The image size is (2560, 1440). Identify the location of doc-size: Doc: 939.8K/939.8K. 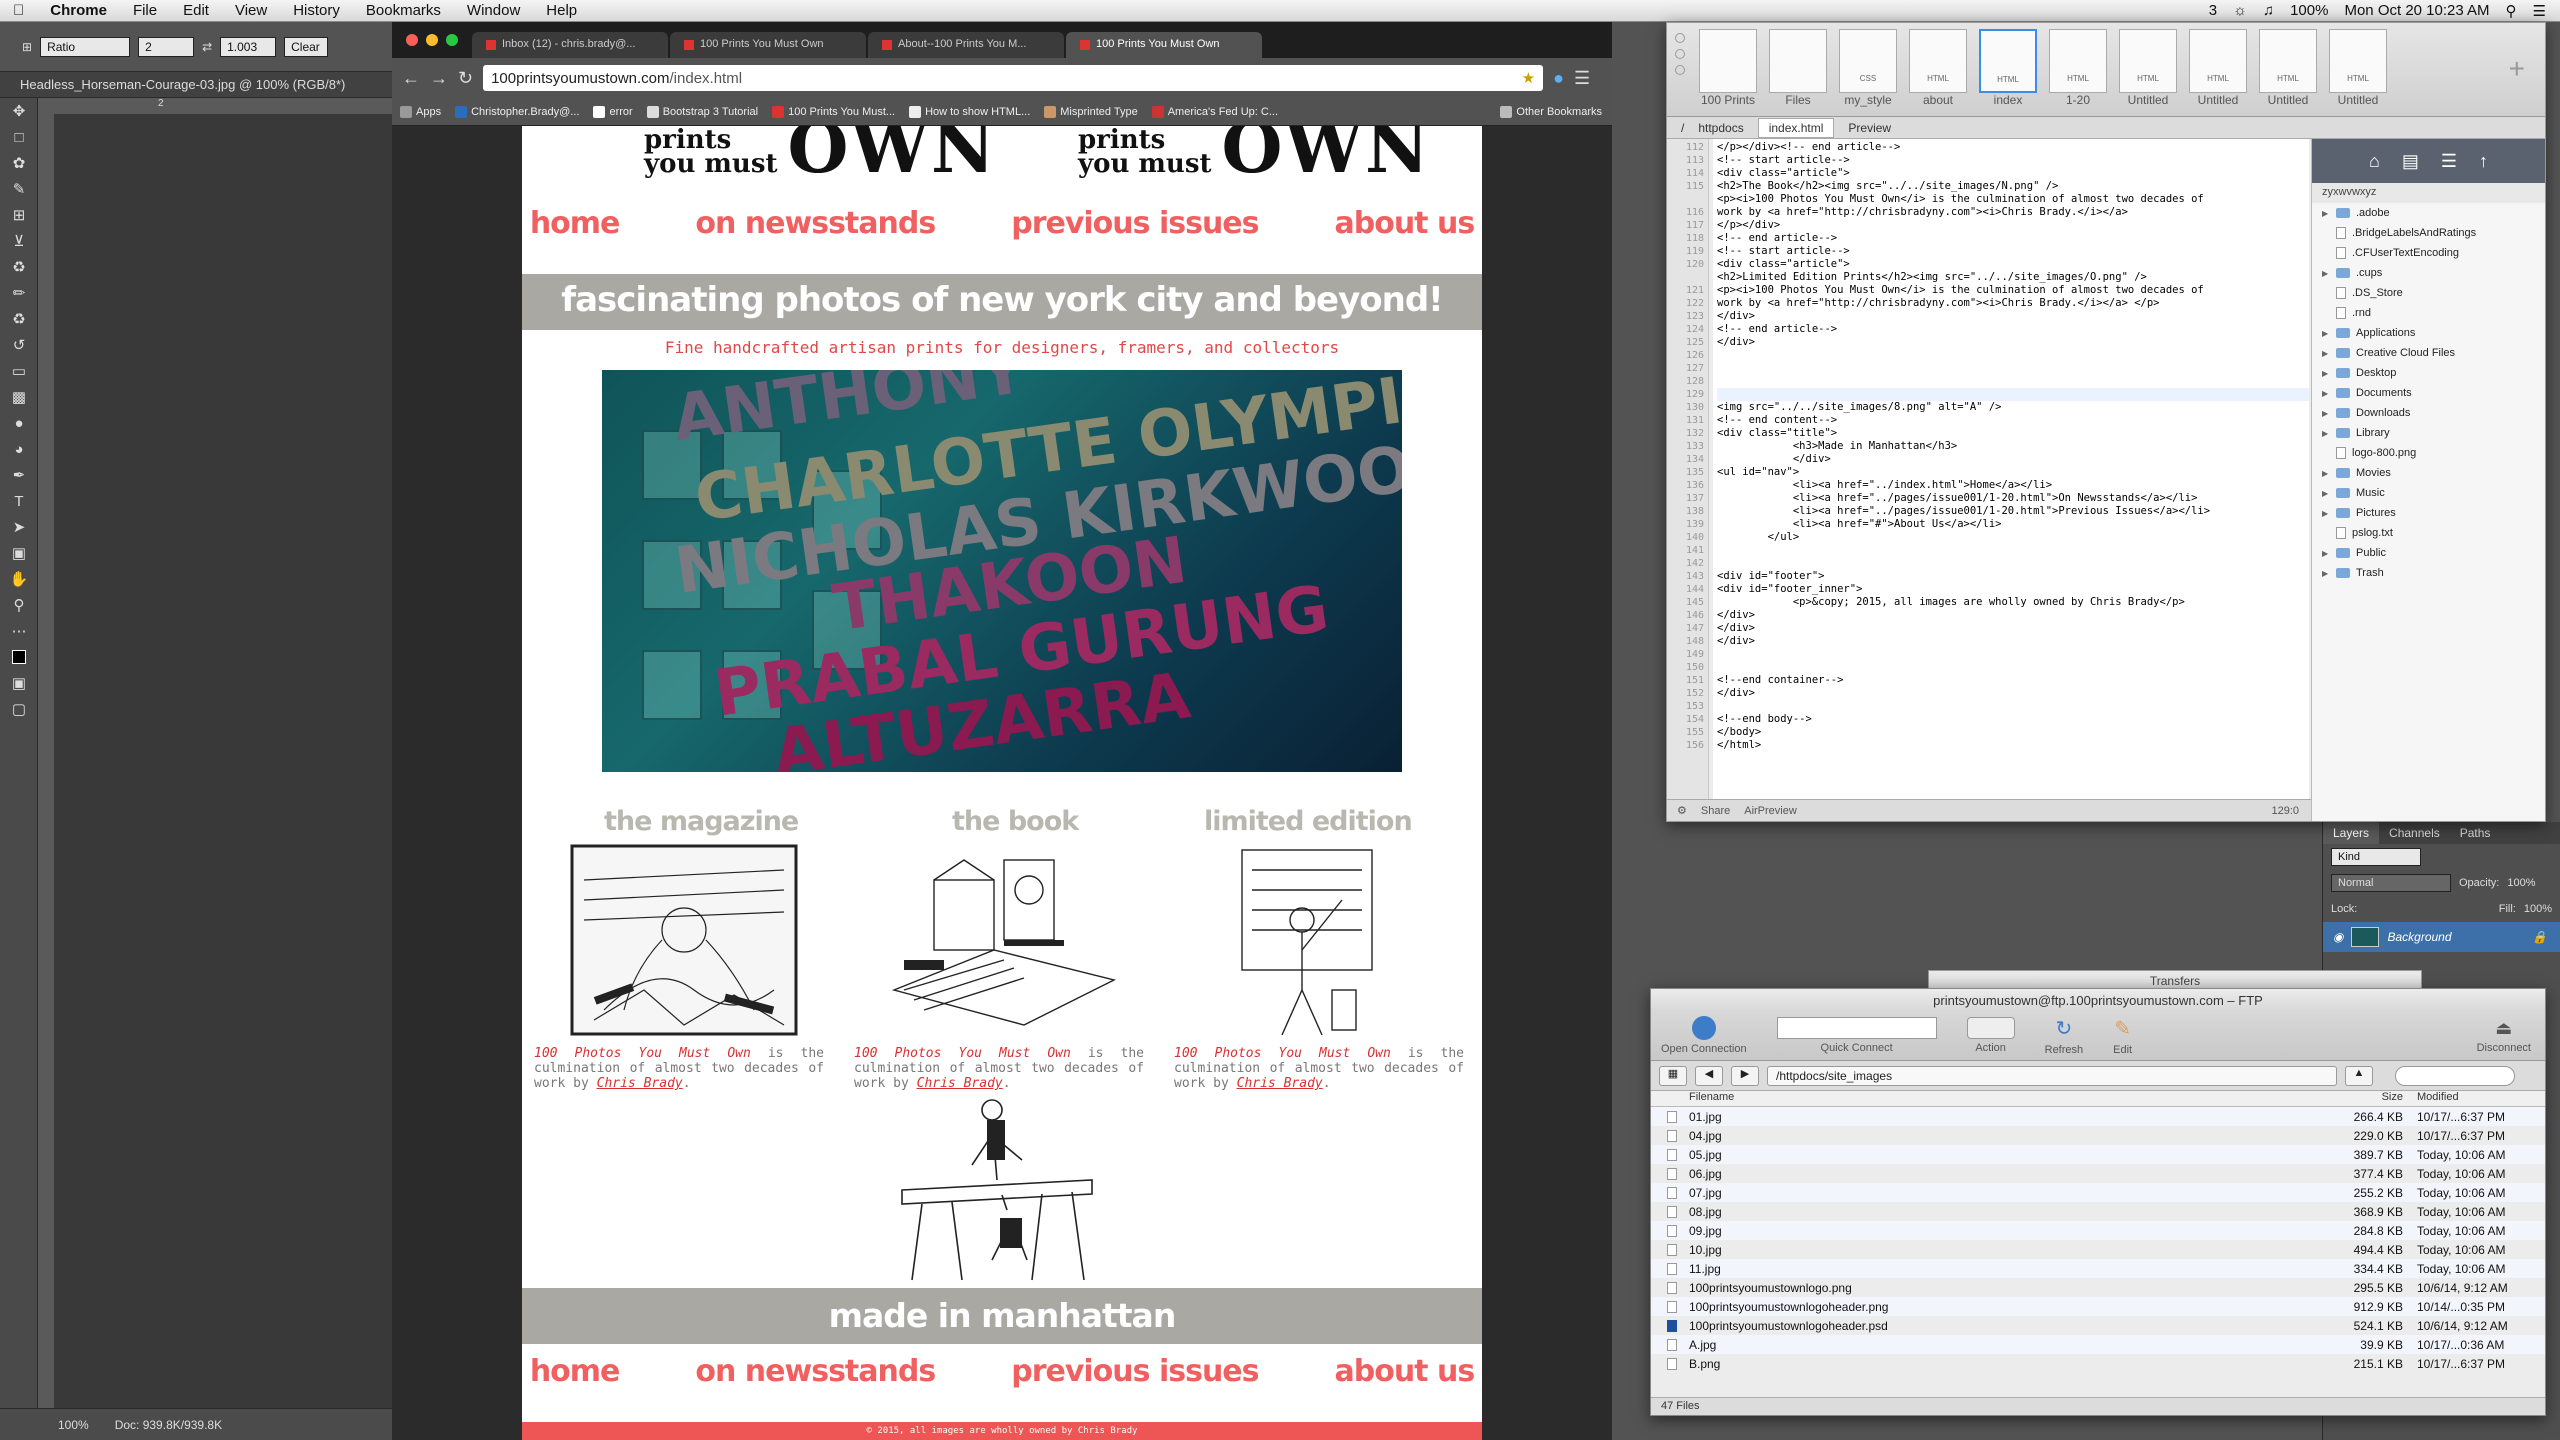
(168, 1425).